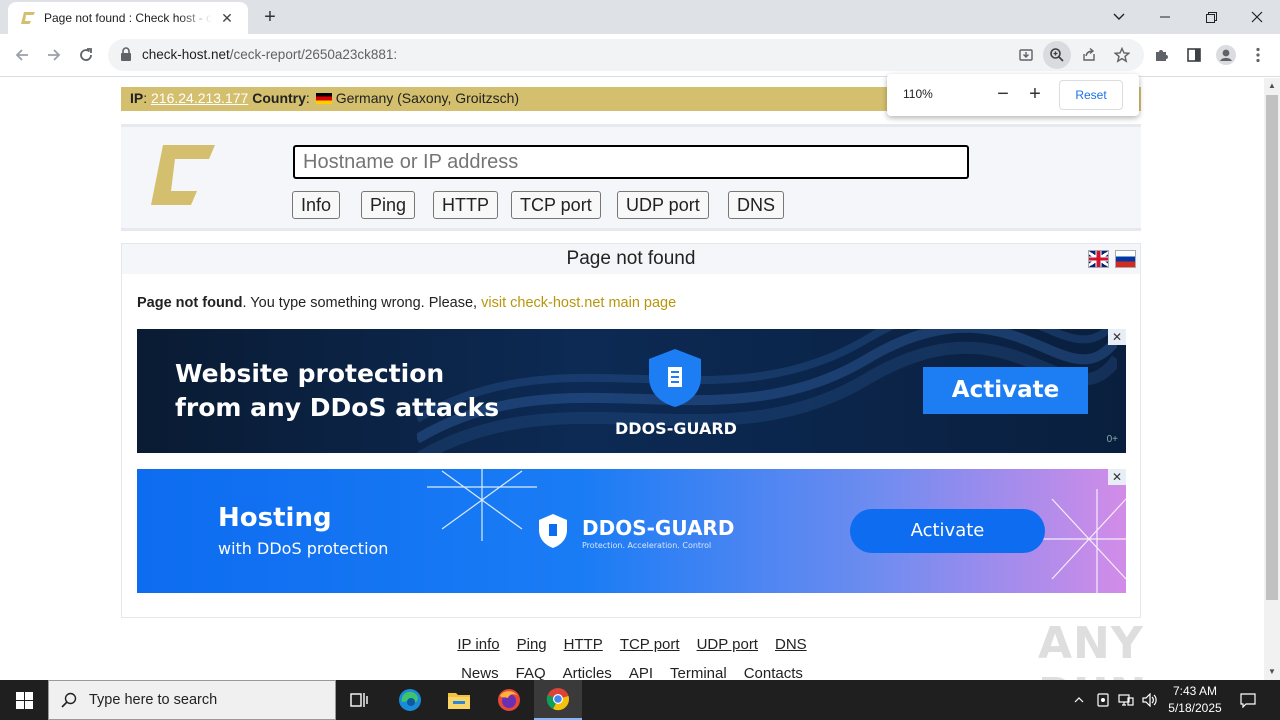 The height and width of the screenshot is (720, 1280). Describe the element at coordinates (641, 672) in the screenshot. I see `footer-api-link: API` at that location.